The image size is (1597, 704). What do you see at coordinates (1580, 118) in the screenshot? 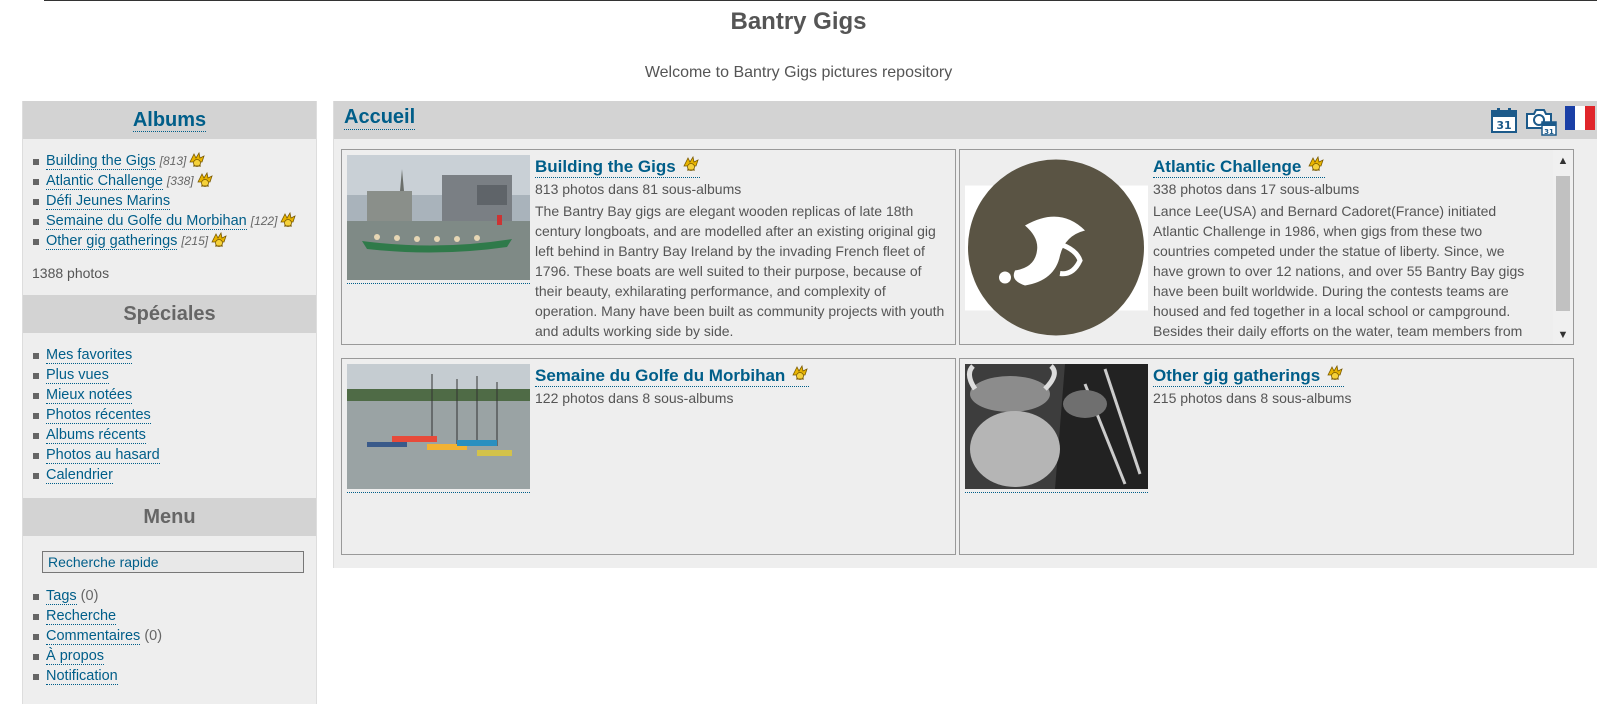
I see `french-flag-icon` at bounding box center [1580, 118].